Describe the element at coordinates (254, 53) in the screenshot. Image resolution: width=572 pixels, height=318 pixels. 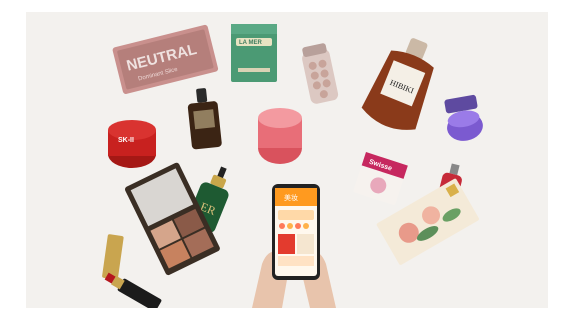
I see `la-mer-box: LA MER` at that location.